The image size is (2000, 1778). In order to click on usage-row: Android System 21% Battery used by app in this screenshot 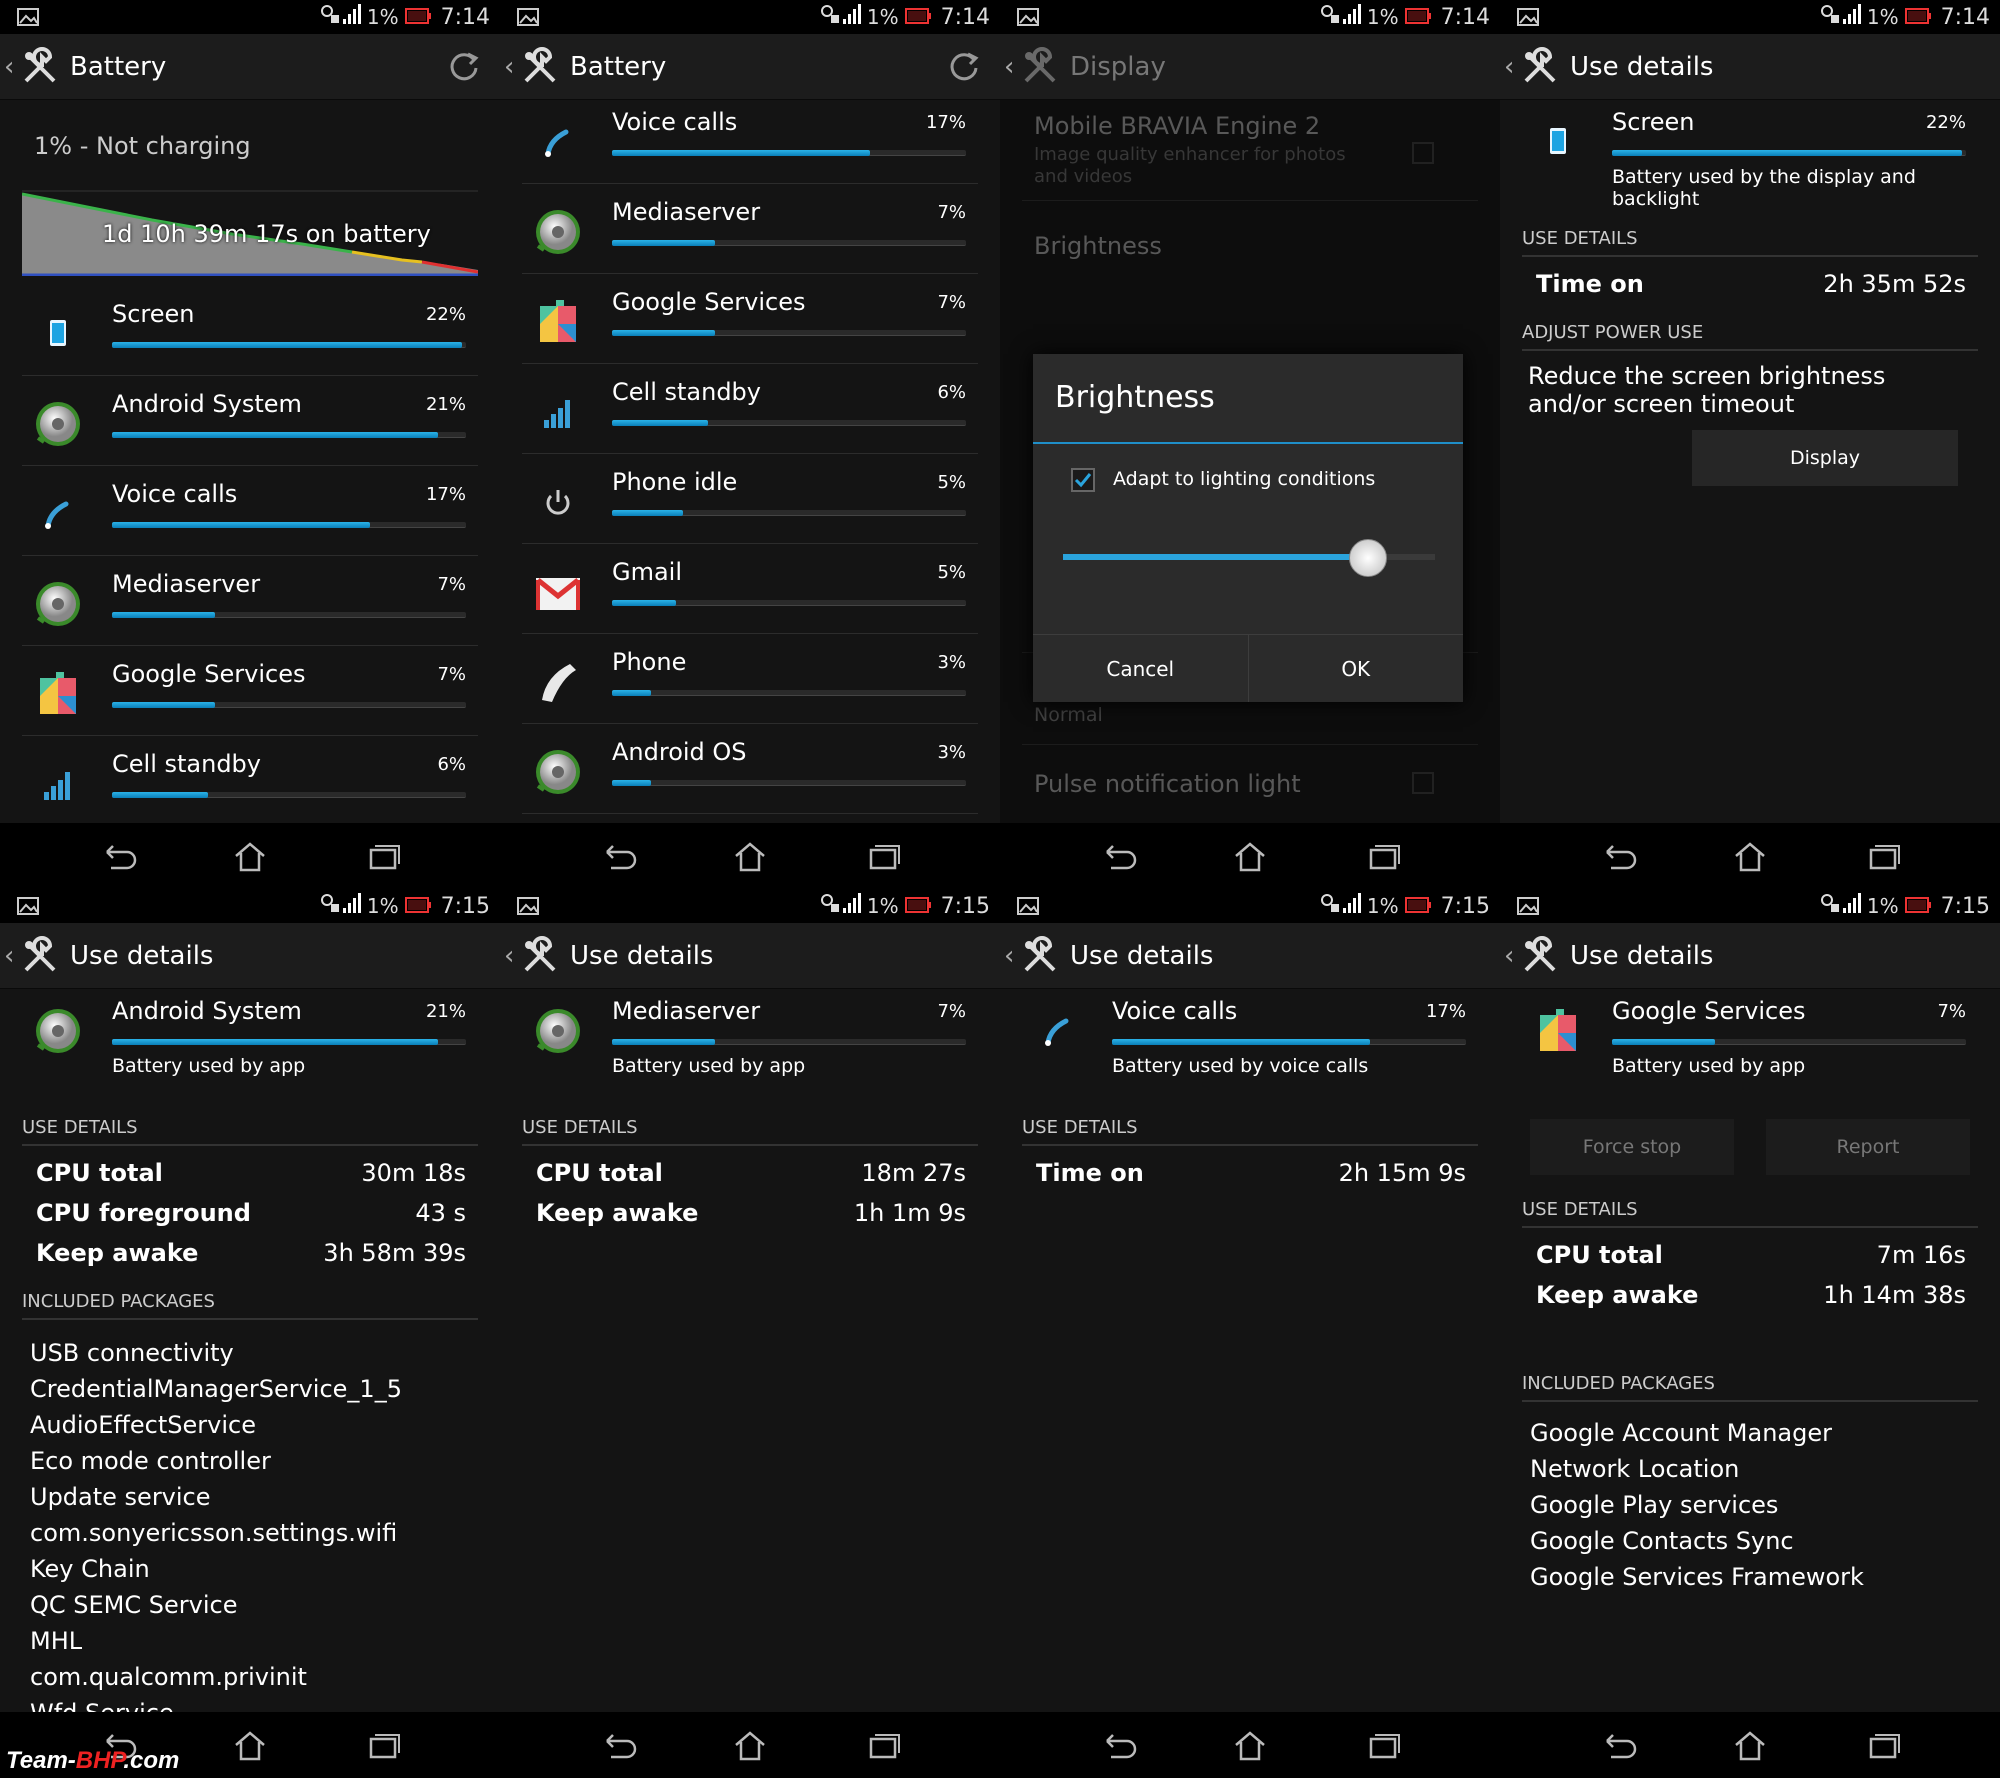, I will do `click(250, 1033)`.